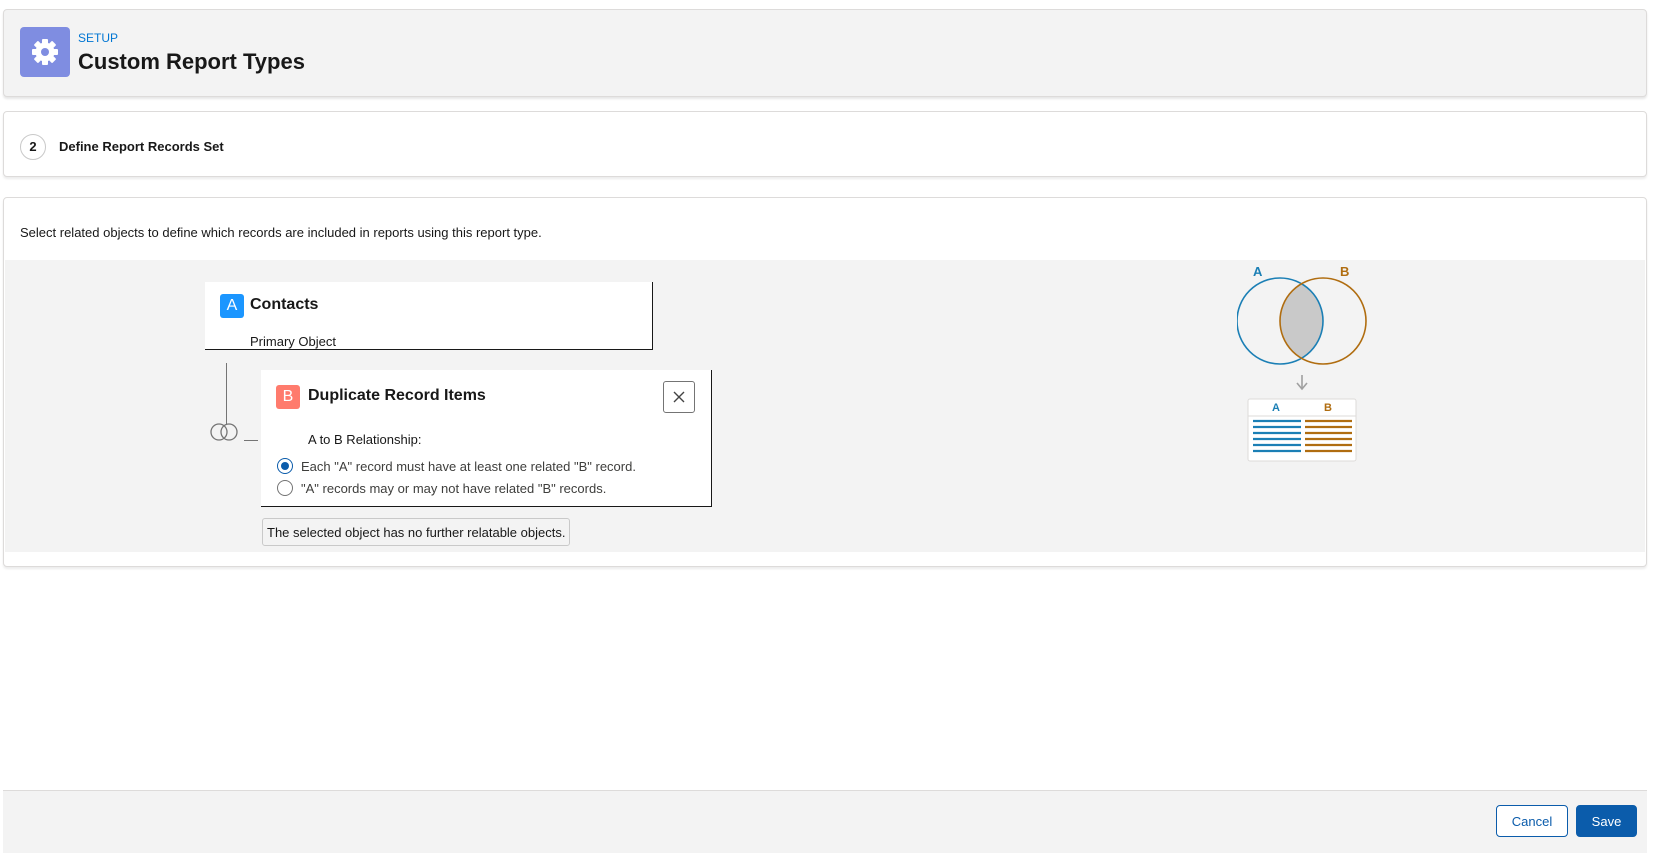  Describe the element at coordinates (251, 440) in the screenshot. I see `connector-dash` at that location.